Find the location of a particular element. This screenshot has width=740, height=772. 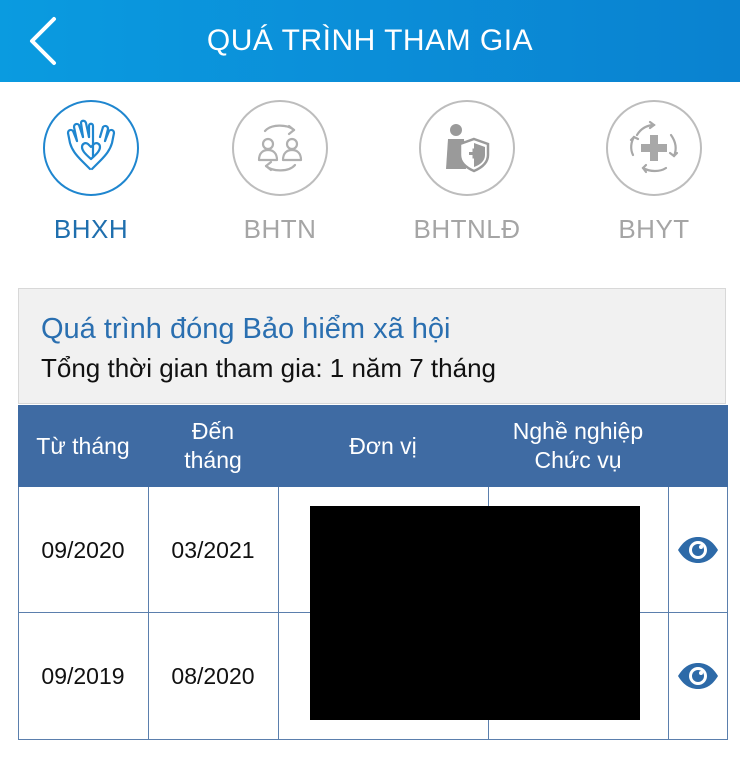

summary-title: Quá trình đóng Bảo hiểm xã hội is located at coordinates (246, 329).